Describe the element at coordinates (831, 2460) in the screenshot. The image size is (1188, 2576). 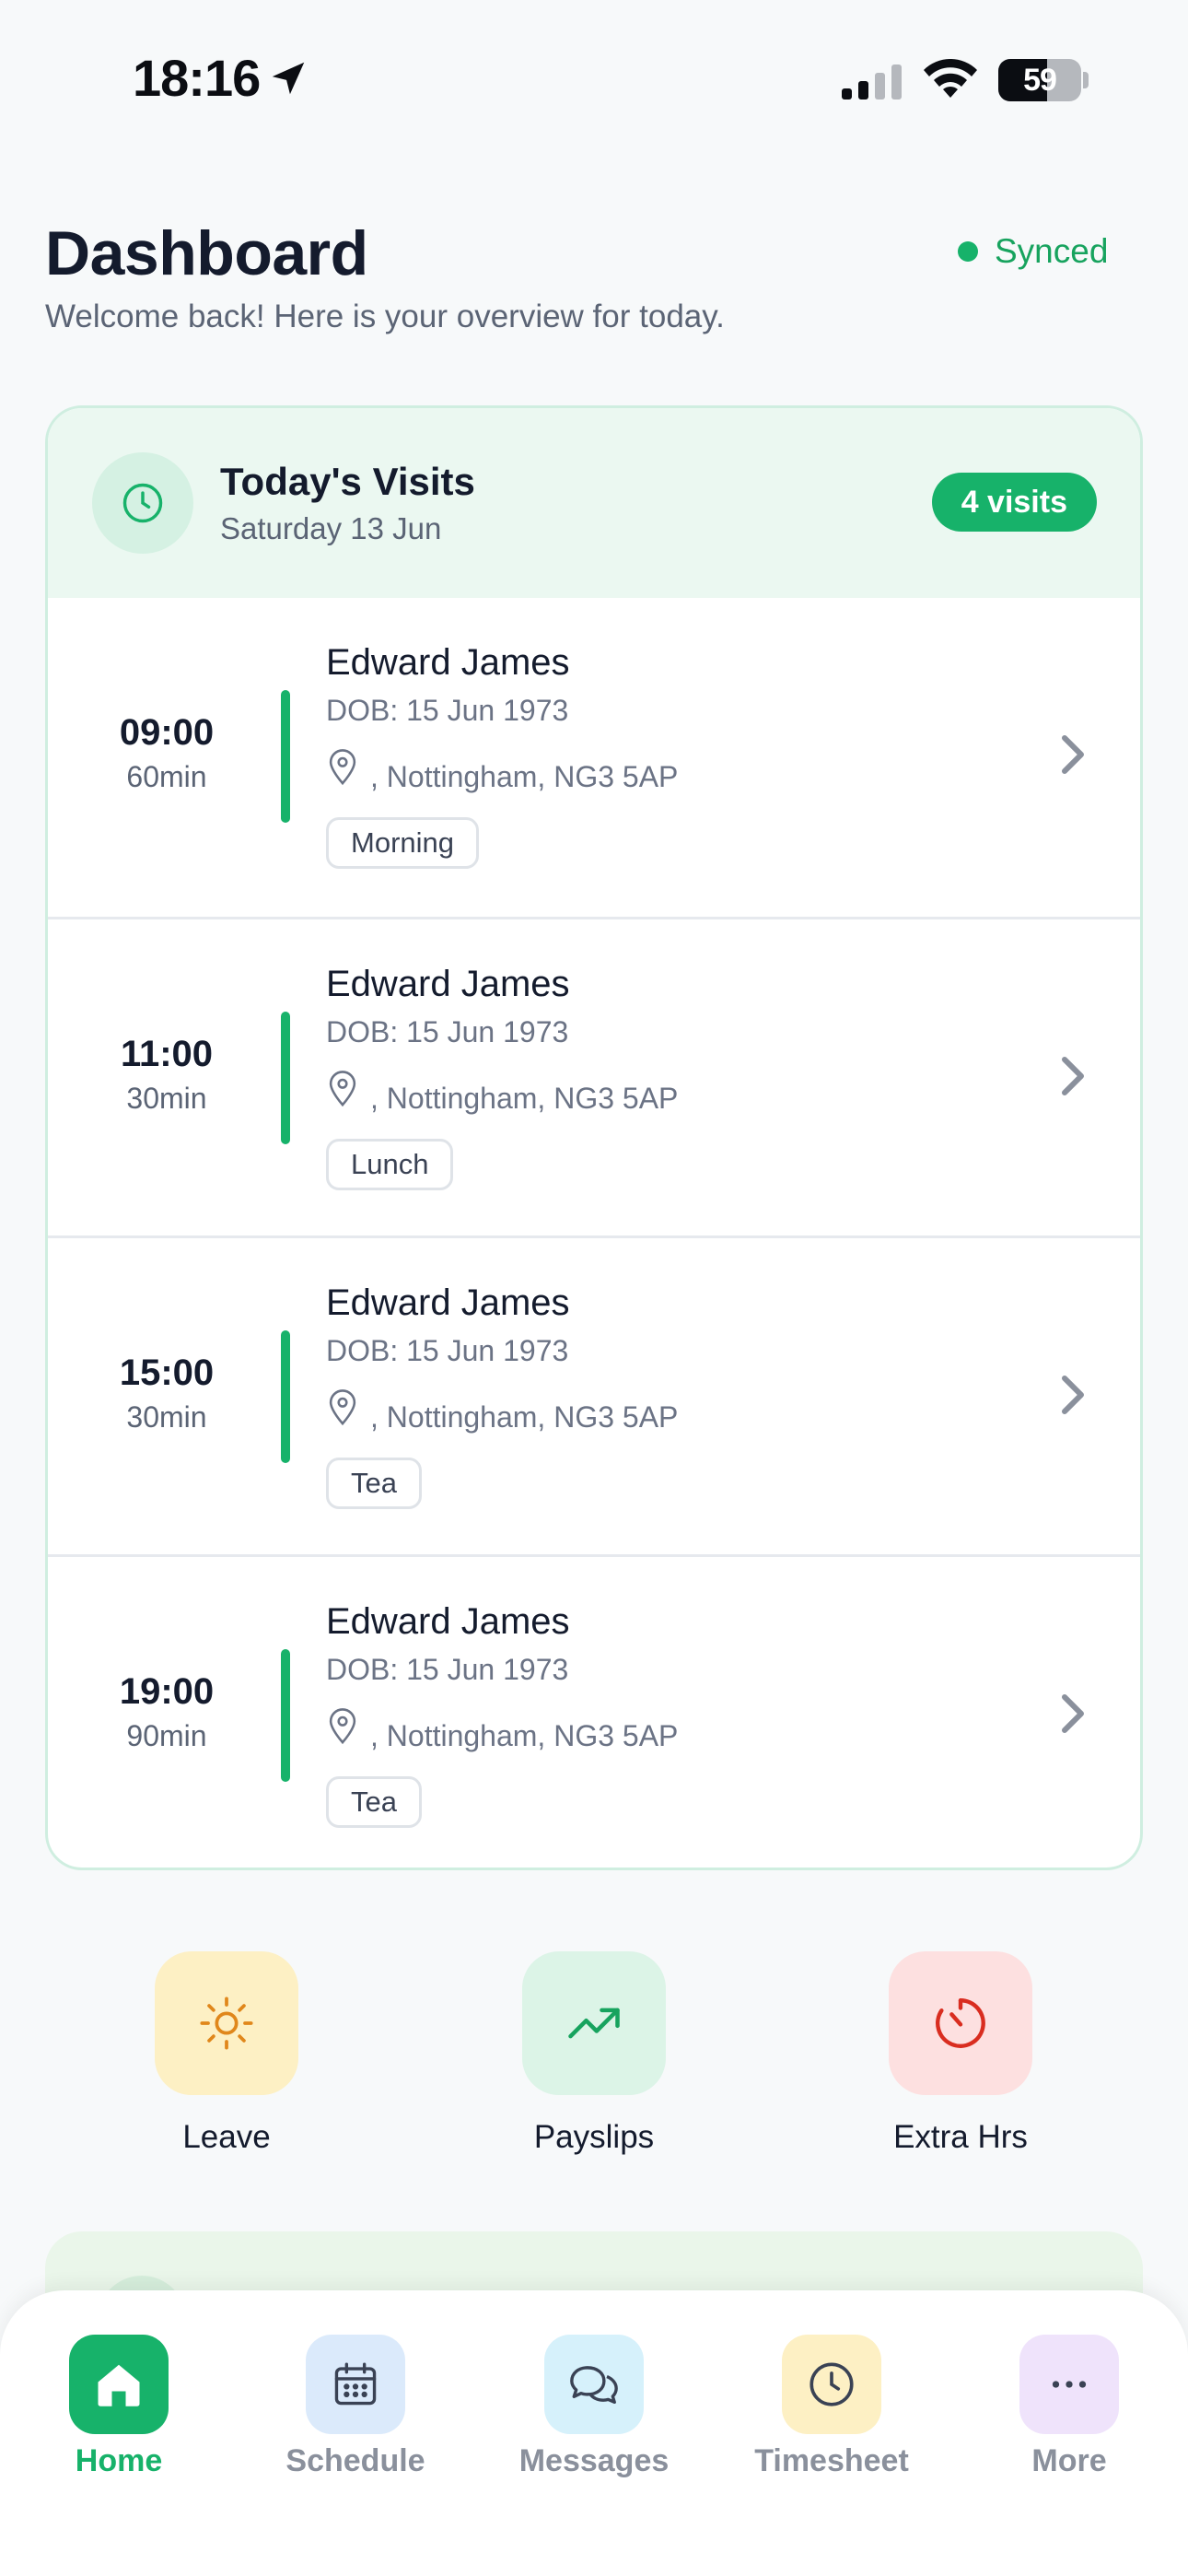
I see `nav-timesheet-label: Timesheet` at that location.